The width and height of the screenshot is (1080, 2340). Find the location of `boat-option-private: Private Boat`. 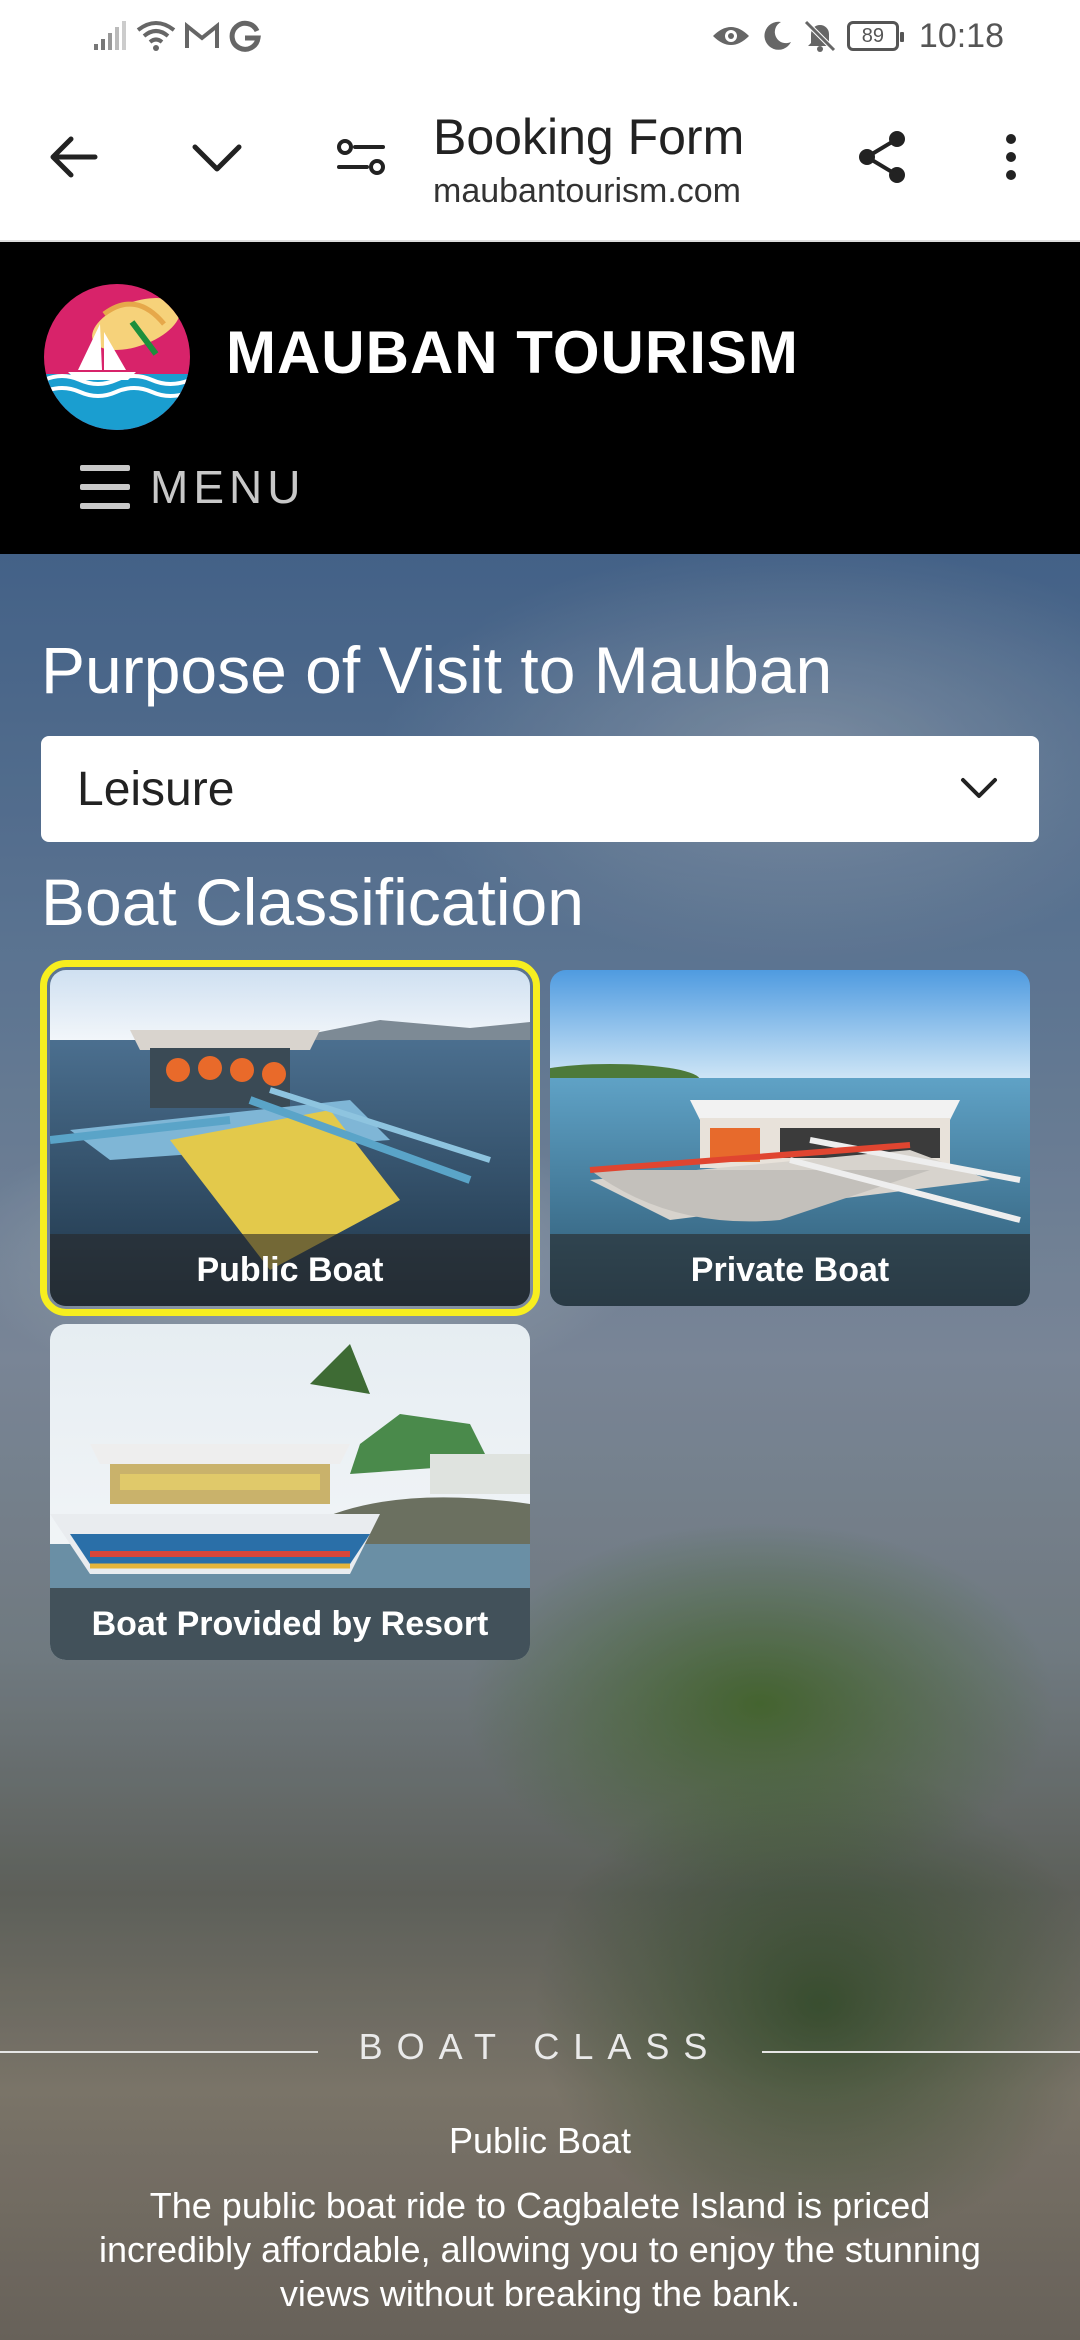

boat-option-private: Private Boat is located at coordinates (790, 1138).